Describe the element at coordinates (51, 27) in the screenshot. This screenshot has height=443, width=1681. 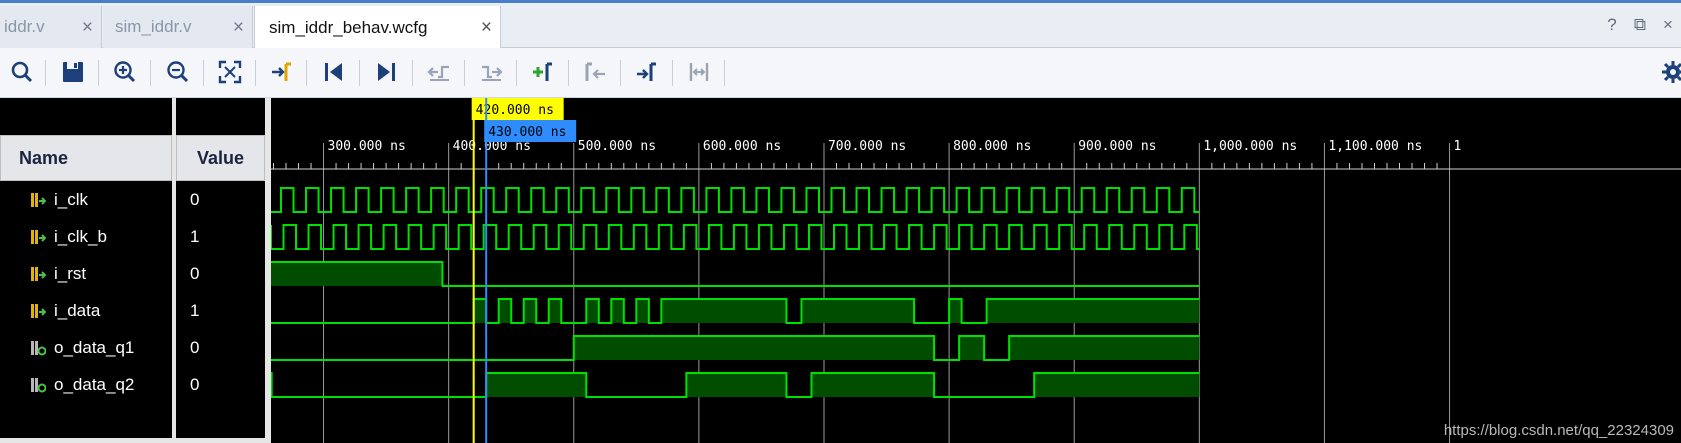
I see `tab-iddr-v: iddr.v ×` at that location.